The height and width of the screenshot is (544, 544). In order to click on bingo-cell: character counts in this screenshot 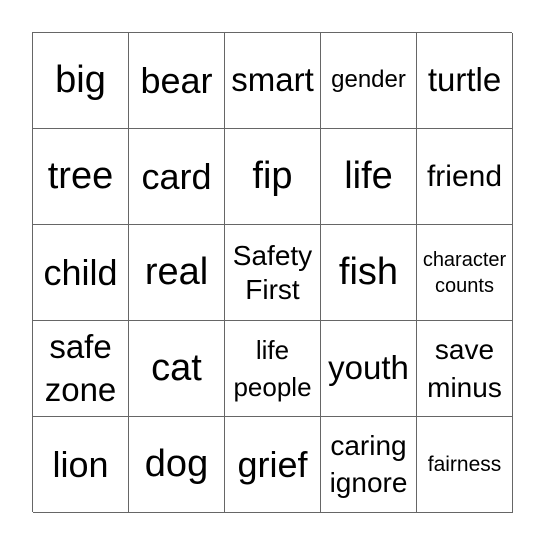, I will do `click(465, 273)`.